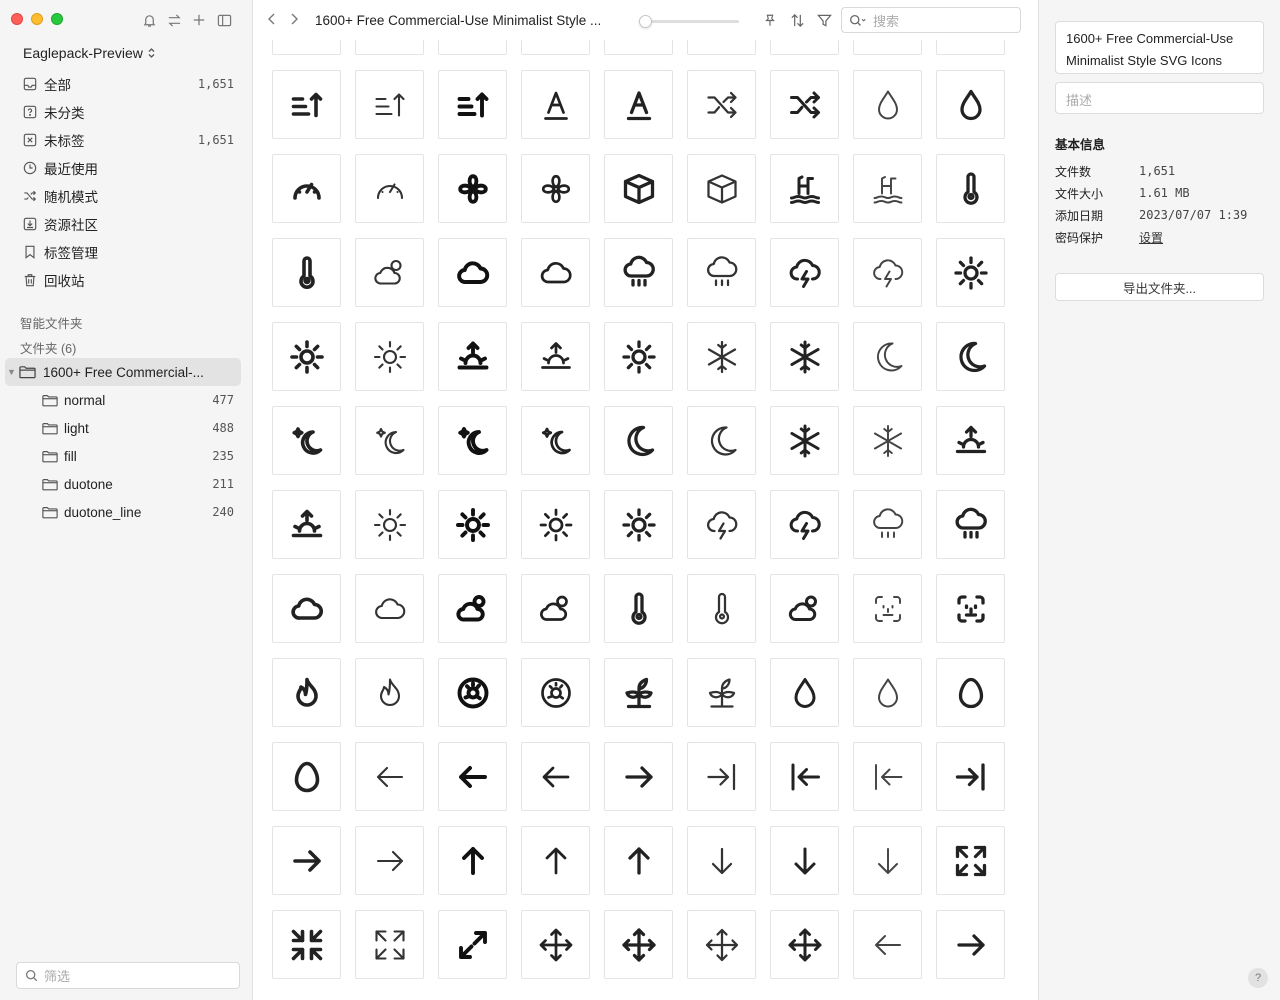 Image resolution: width=1280 pixels, height=1000 pixels. I want to click on zoom-window-button, so click(57, 19).